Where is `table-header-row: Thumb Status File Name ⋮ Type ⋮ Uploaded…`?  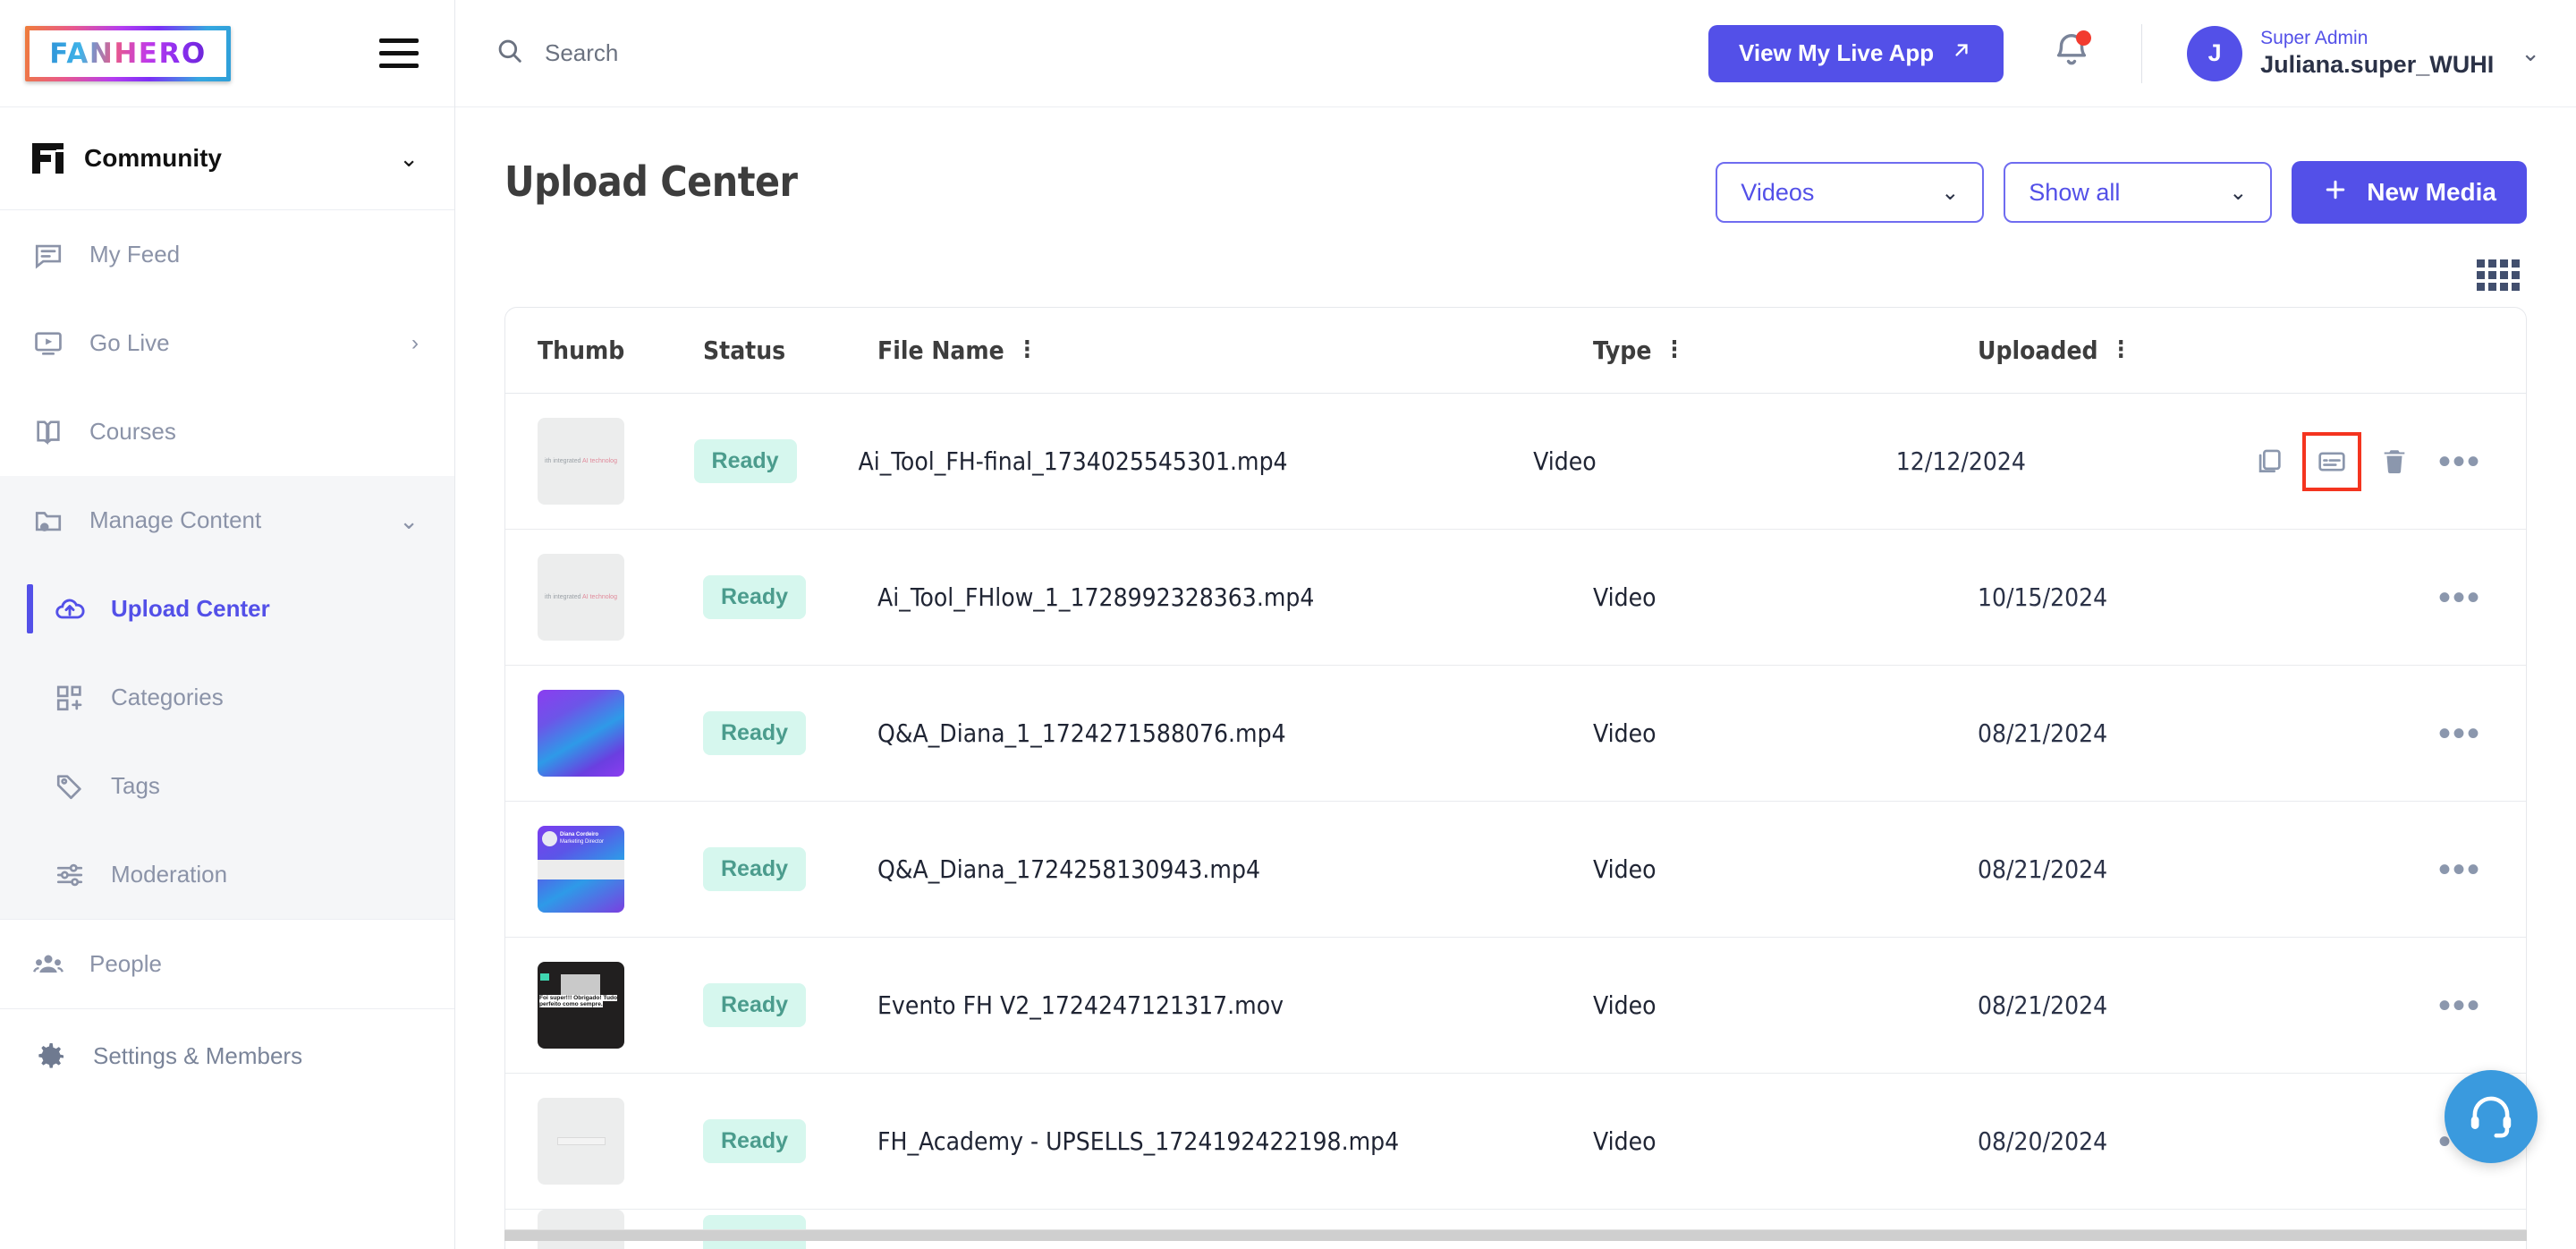
table-header-row: Thumb Status File Name ⋮ Type ⋮ Uploaded… is located at coordinates (1515, 351).